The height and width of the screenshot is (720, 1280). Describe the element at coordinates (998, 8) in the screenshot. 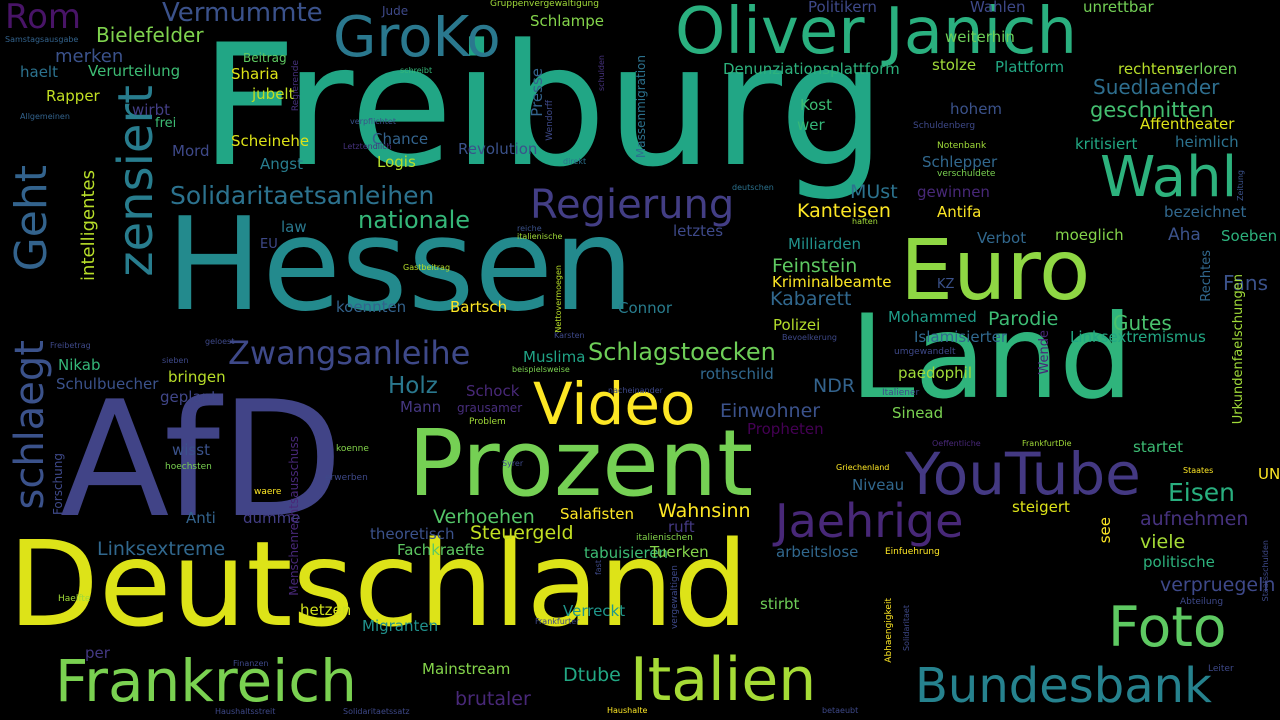

I see `word: Wahlen` at that location.